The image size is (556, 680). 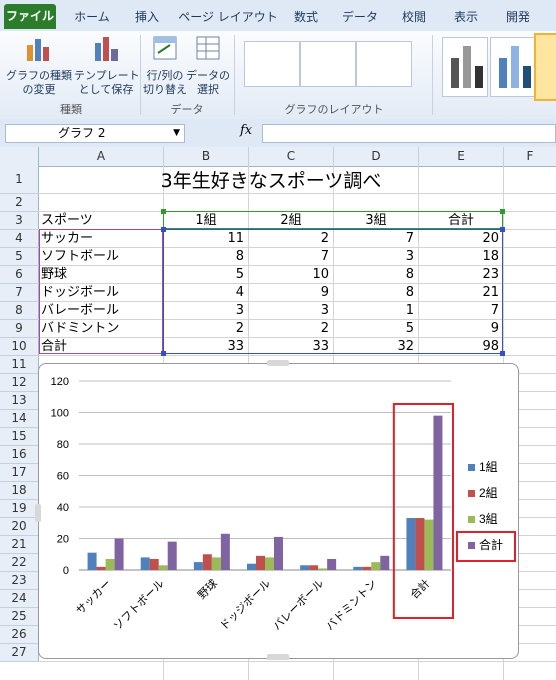 What do you see at coordinates (38, 50) in the screenshot?
I see `chart-type-icon` at bounding box center [38, 50].